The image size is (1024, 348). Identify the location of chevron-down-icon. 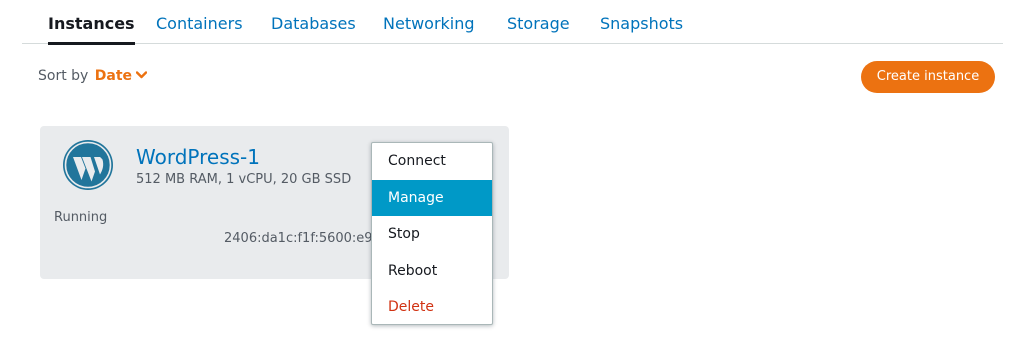
(142, 74).